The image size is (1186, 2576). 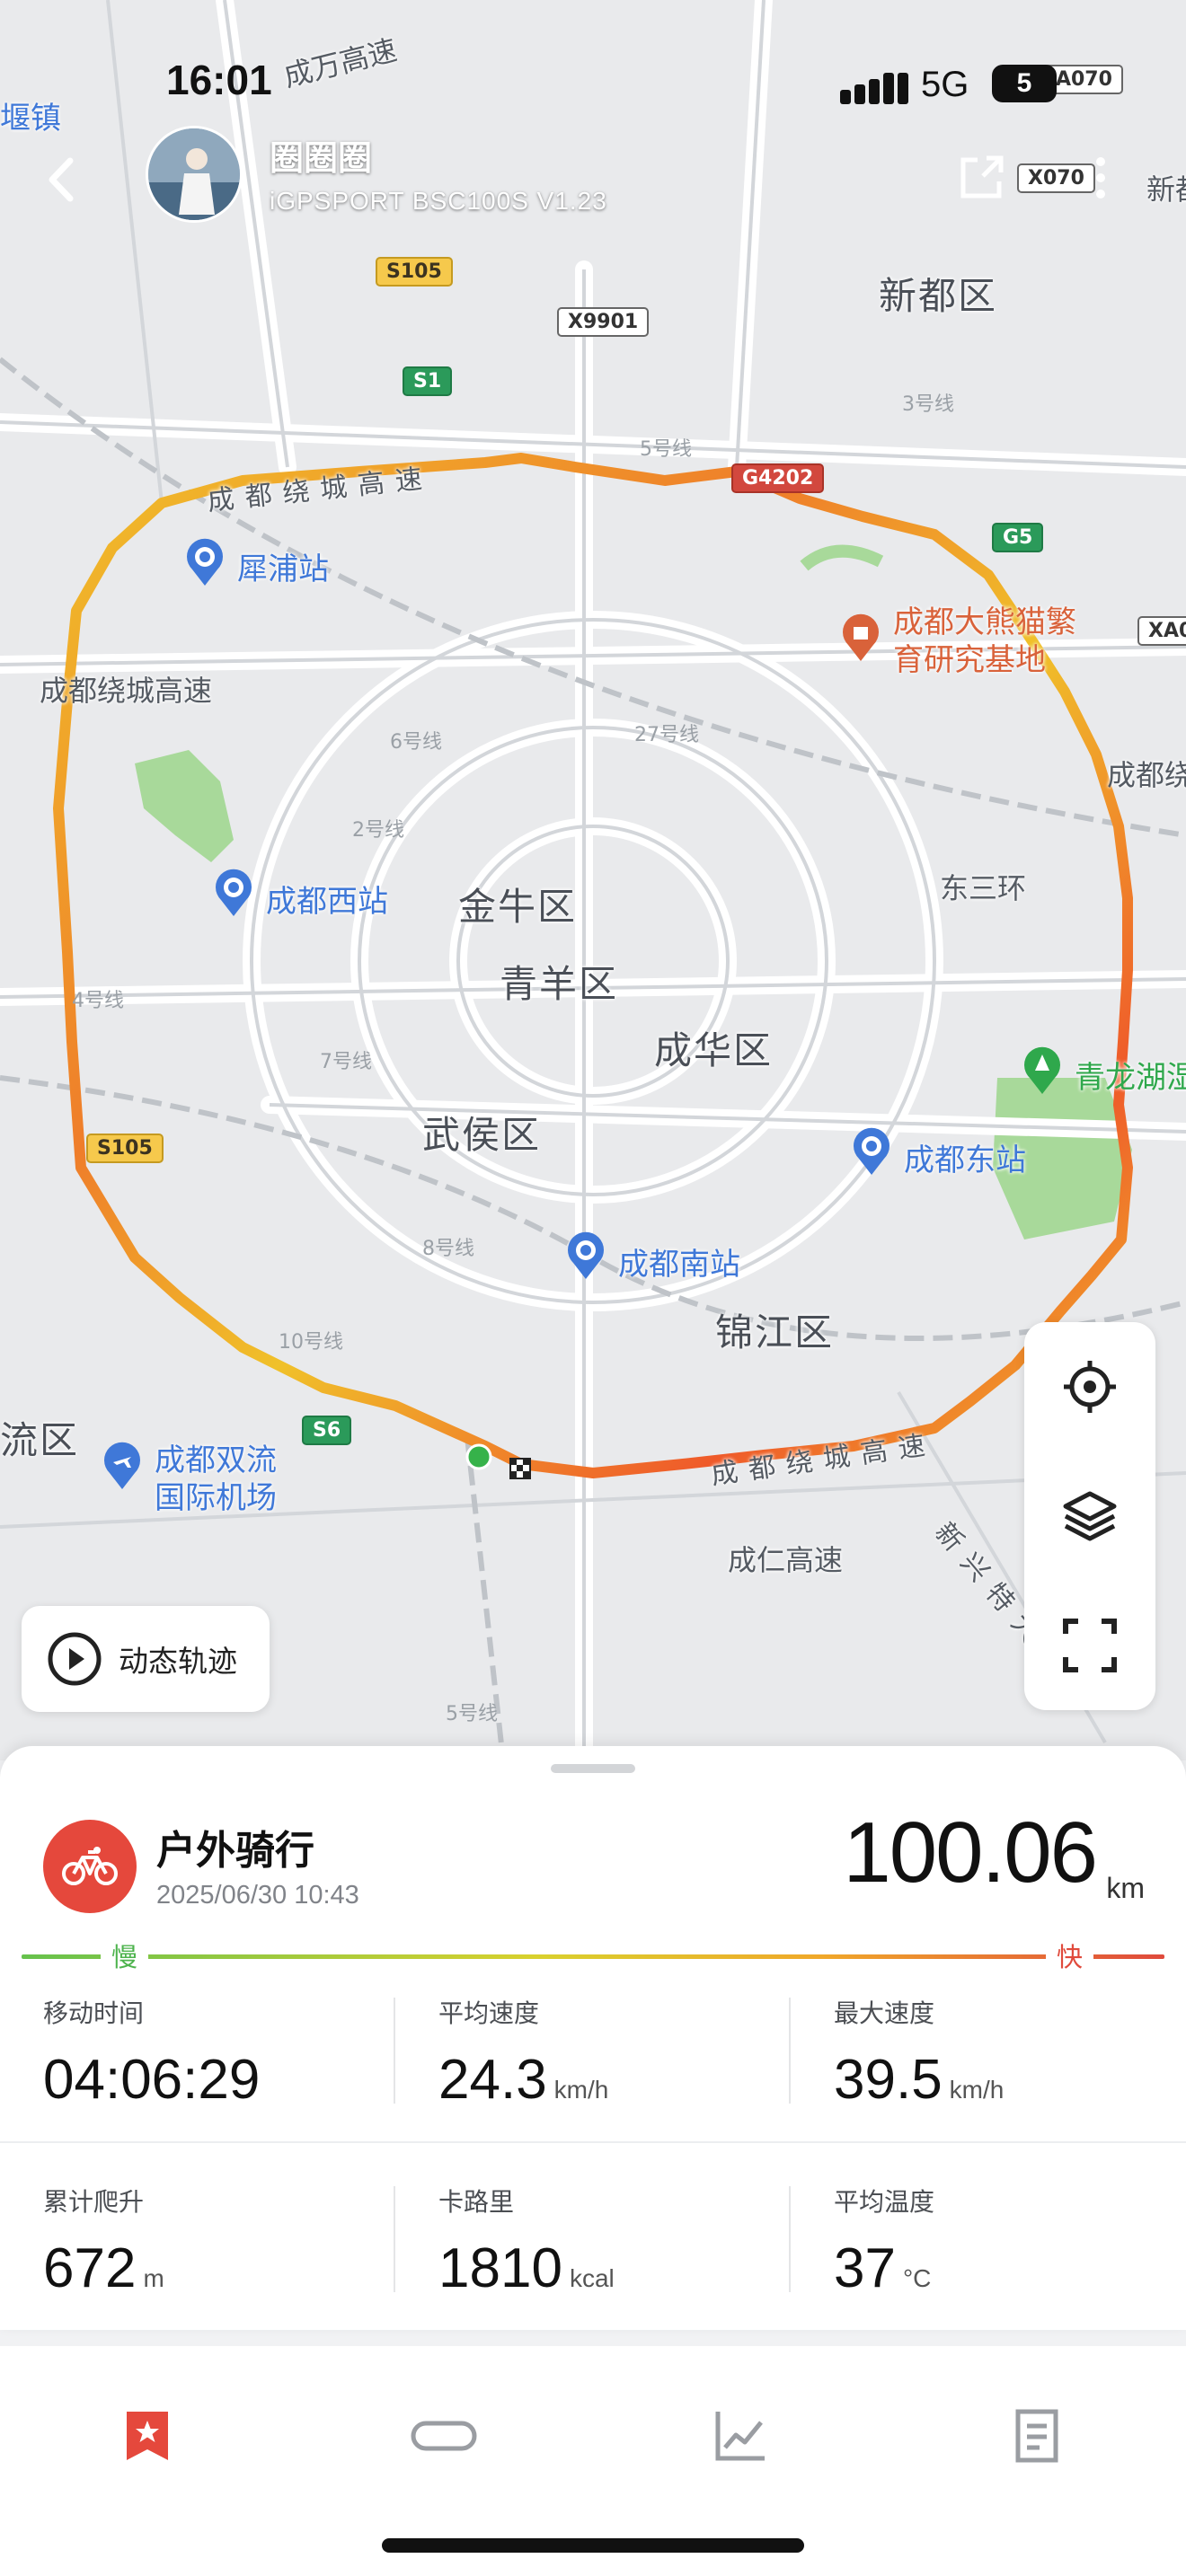 I want to click on stat-elevation-gain: 累计爬升 672 m, so click(x=240, y=2254).